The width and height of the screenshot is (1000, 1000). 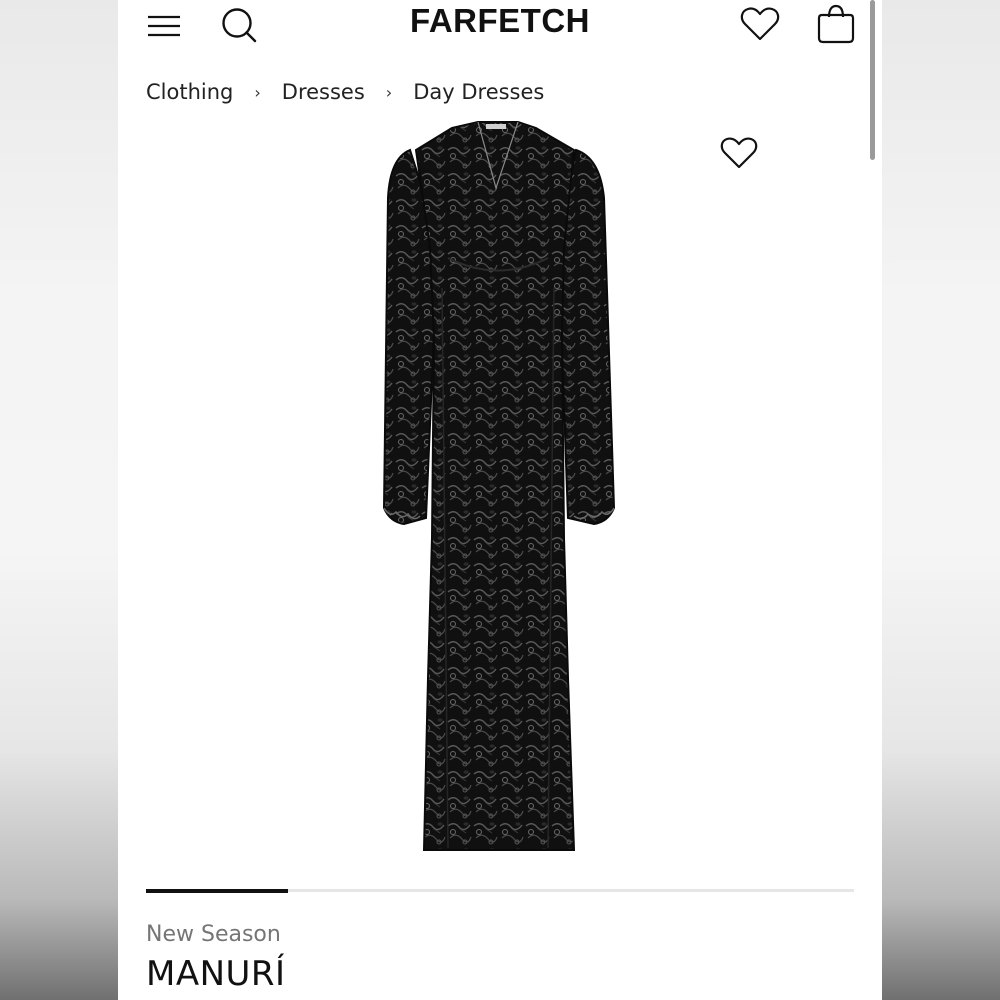 What do you see at coordinates (478, 92) in the screenshot?
I see `breadcrumb-day-dresses: Day Dresses` at bounding box center [478, 92].